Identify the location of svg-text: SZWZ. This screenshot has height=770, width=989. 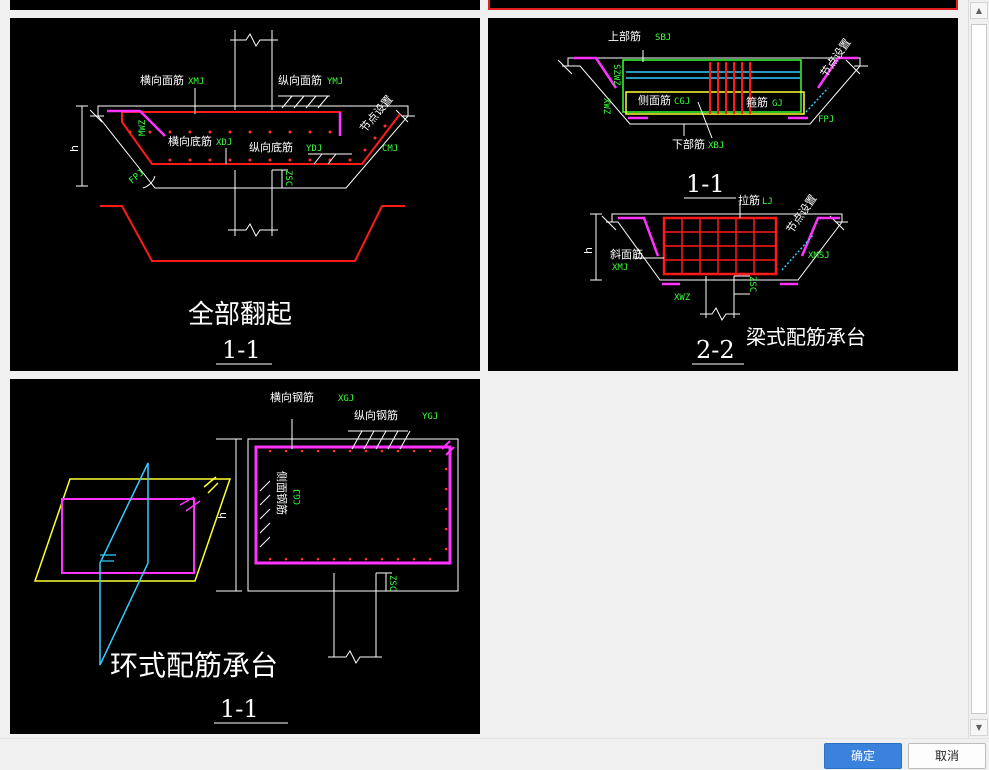
(616, 75).